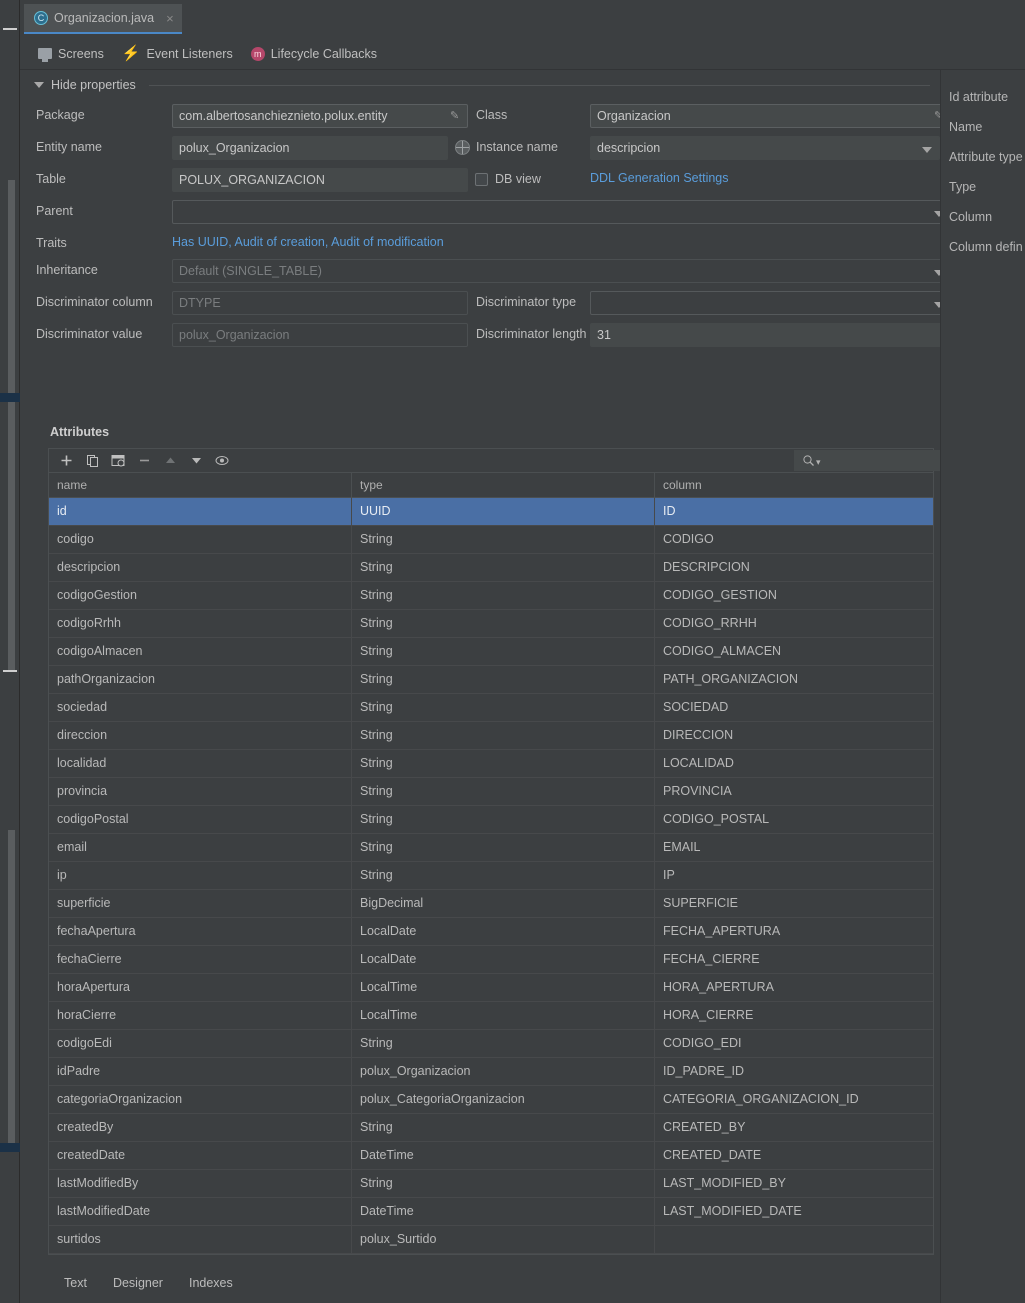 The width and height of the screenshot is (1025, 1303). Describe the element at coordinates (54, 211) in the screenshot. I see `parent-label: Parent` at that location.